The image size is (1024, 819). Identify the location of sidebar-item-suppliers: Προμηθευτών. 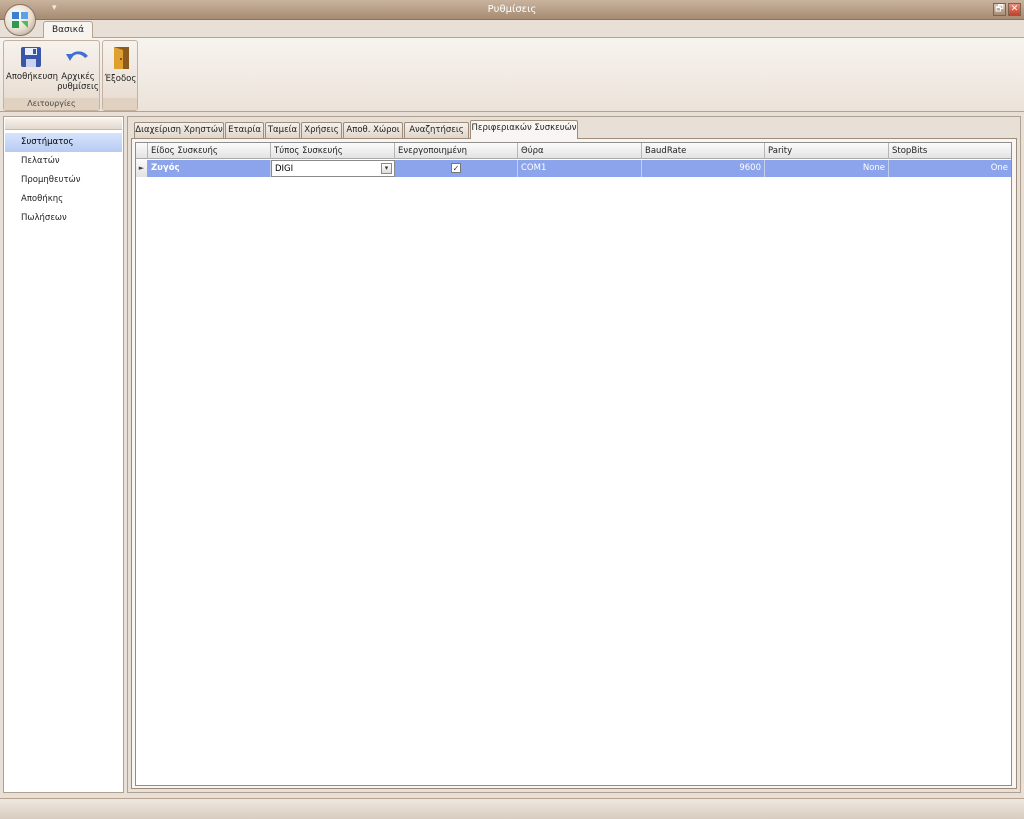
(63, 180).